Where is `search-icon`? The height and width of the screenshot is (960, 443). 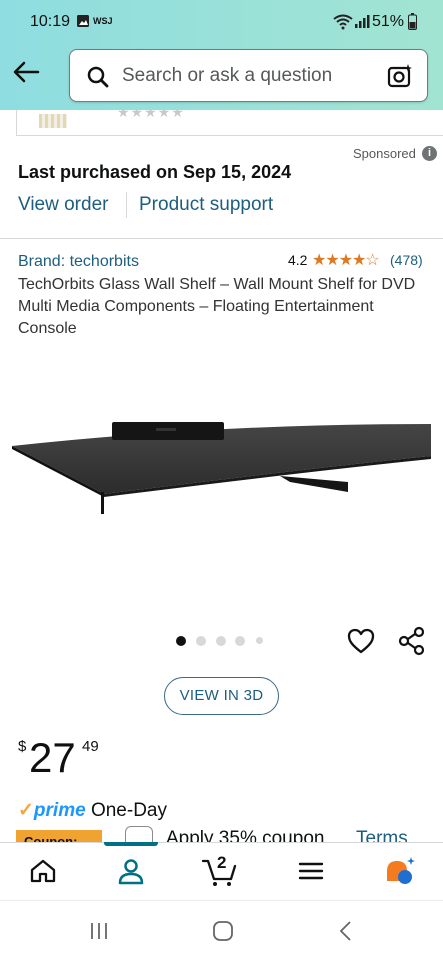 search-icon is located at coordinates (98, 79).